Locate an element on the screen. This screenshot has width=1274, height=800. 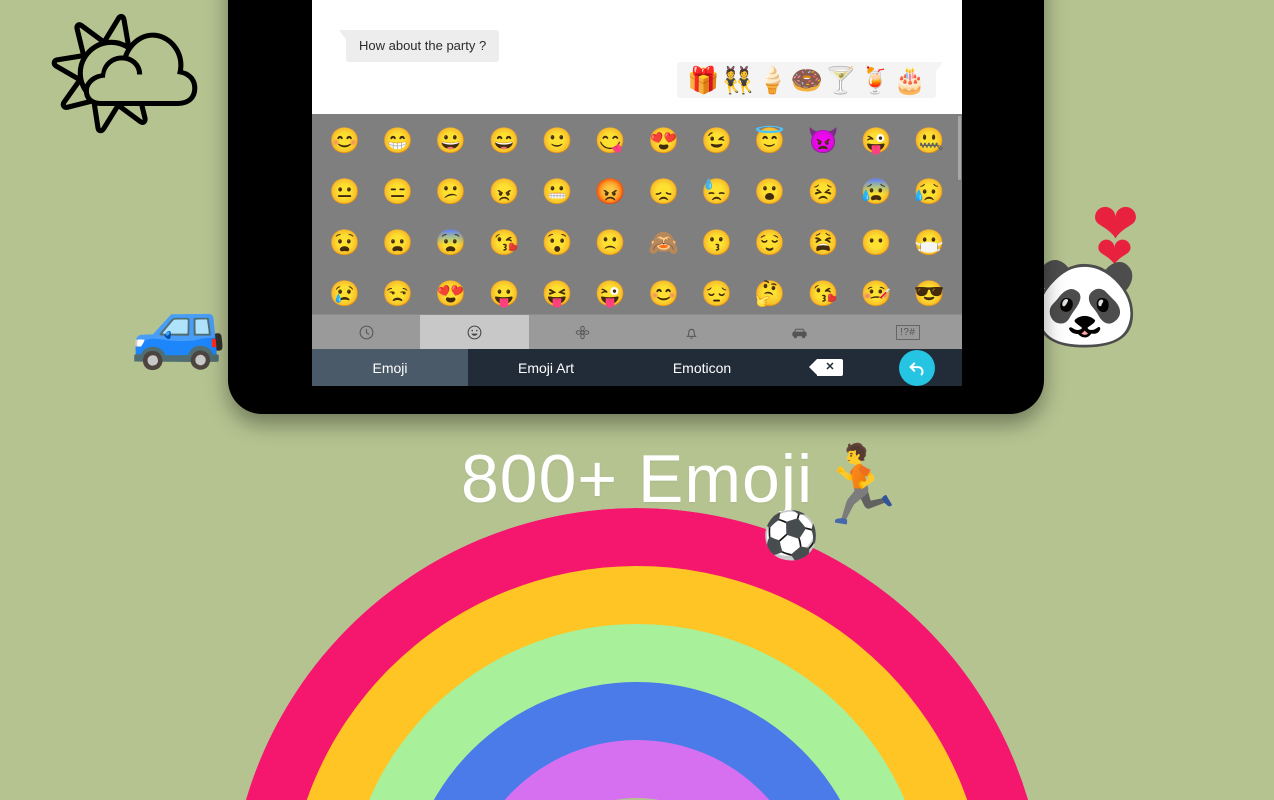
flower-icon is located at coordinates (582, 332).